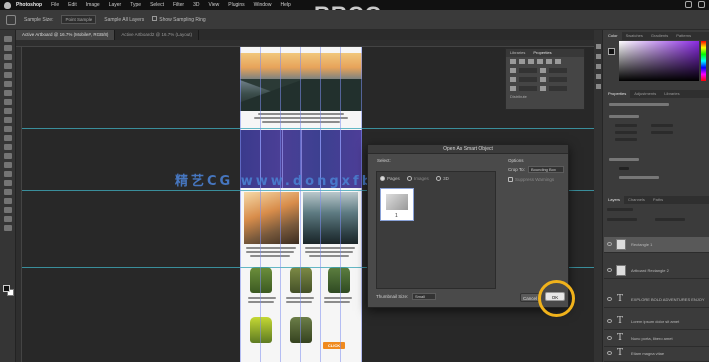 The image size is (709, 362). What do you see at coordinates (540, 61) in the screenshot?
I see `align-top-icon` at bounding box center [540, 61].